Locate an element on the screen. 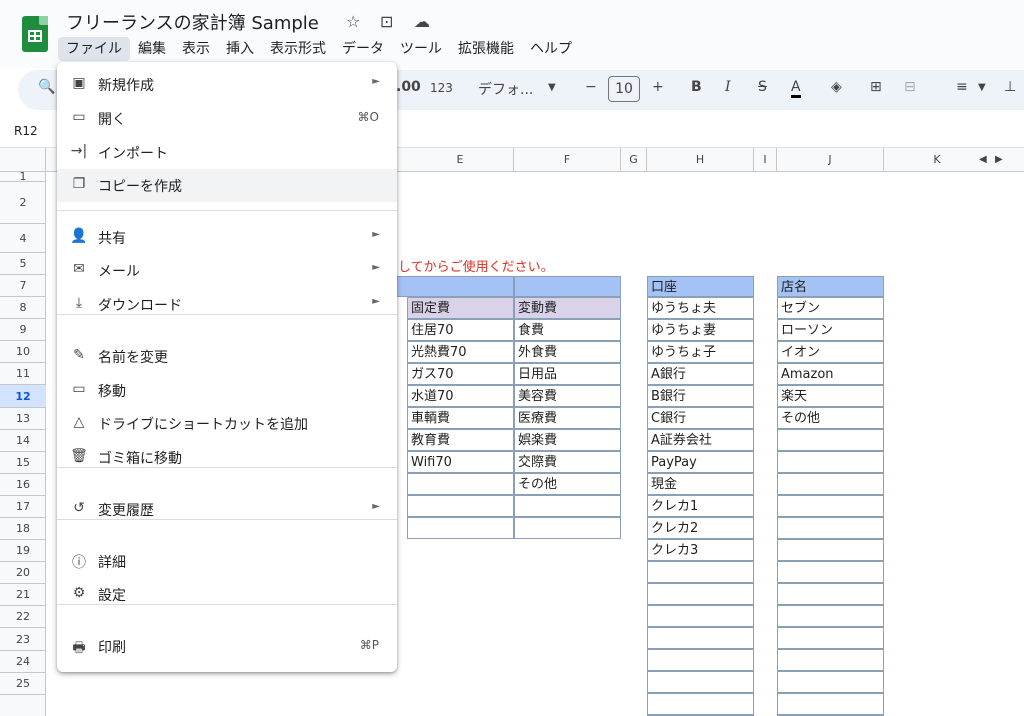 The image size is (1024, 716). file-menu-item-folder: ▭ 開く ⌘O is located at coordinates (227, 118).